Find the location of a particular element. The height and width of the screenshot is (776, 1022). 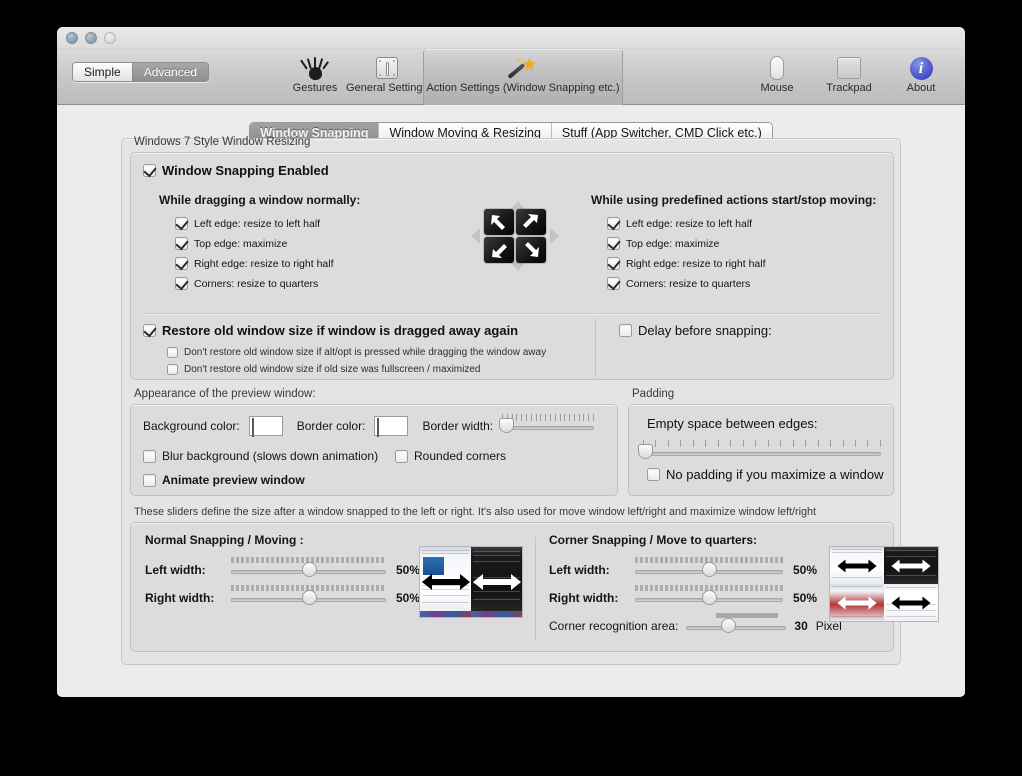

corner-left-width-slider is located at coordinates (709, 568).